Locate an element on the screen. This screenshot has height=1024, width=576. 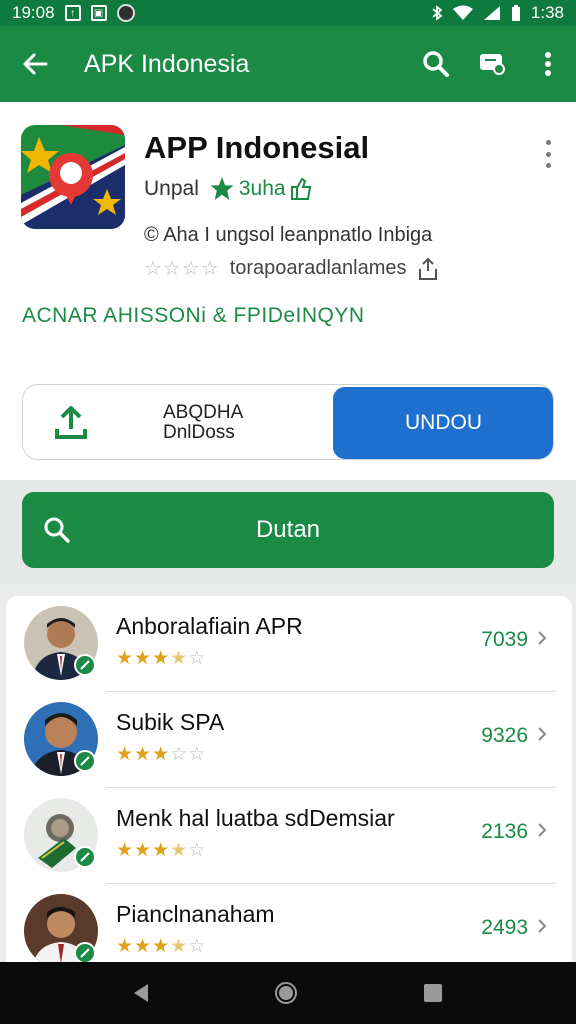
action-button-group: ABQDHA DnlDoss UNDOU is located at coordinates (288, 422).